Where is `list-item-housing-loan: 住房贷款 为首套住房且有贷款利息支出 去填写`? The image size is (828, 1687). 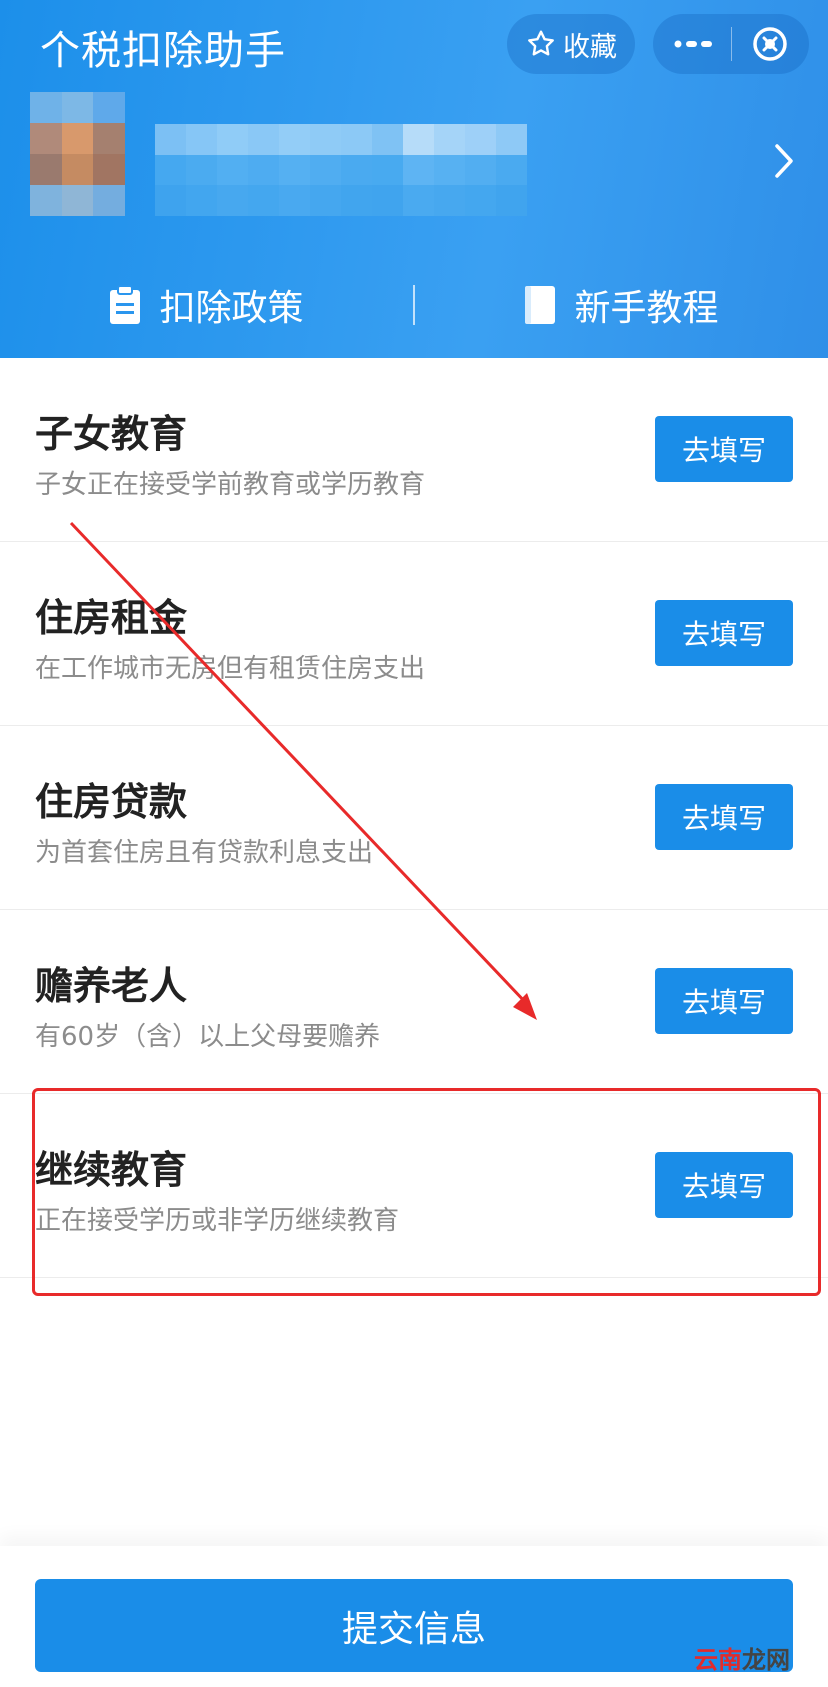
list-item-housing-loan: 住房贷款 为首套住房且有贷款利息支出 去填写 is located at coordinates (414, 818).